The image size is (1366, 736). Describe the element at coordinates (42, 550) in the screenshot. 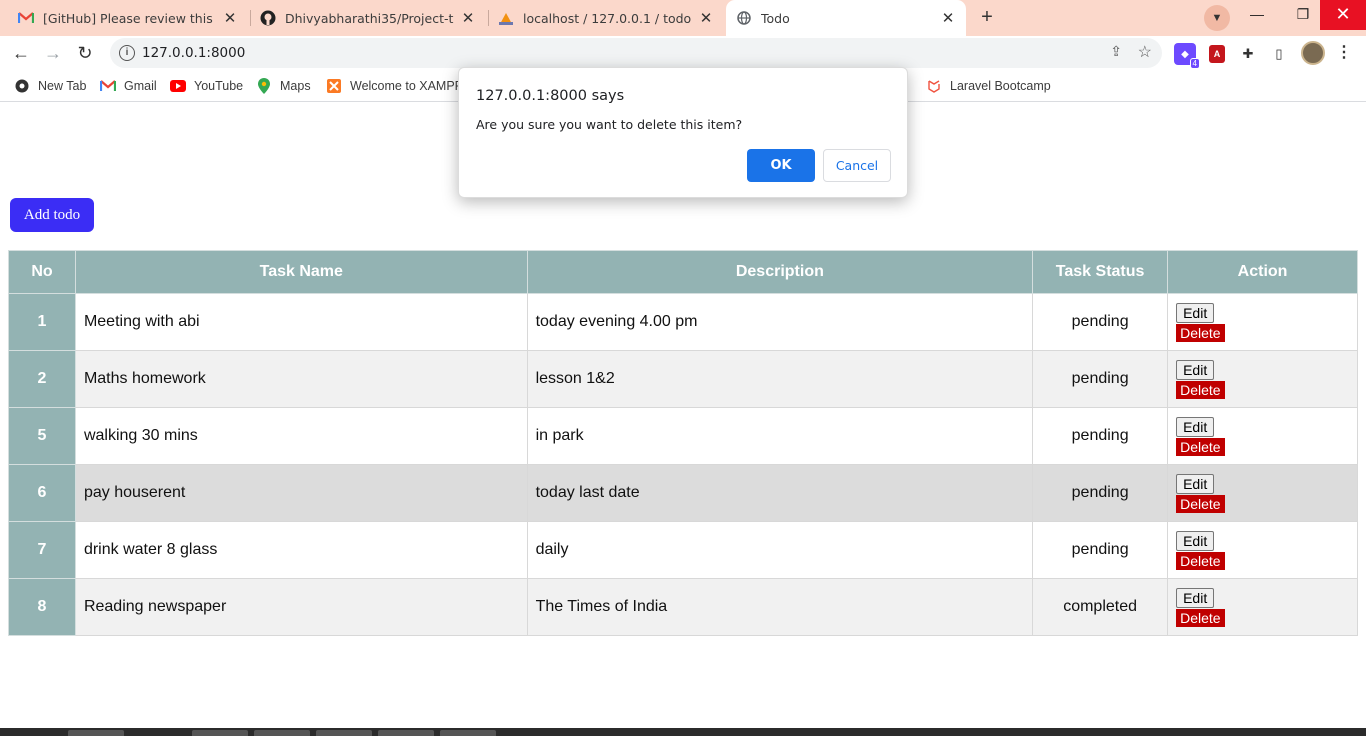

I see `task-number: 7` at that location.